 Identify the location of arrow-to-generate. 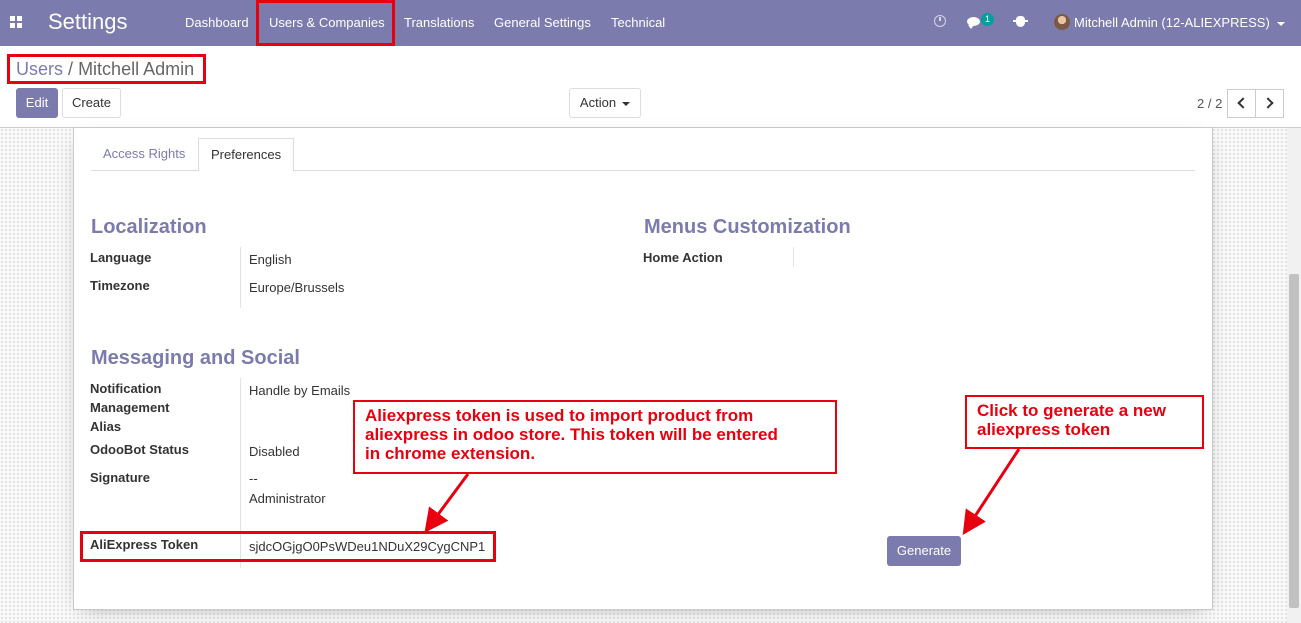
(991, 492).